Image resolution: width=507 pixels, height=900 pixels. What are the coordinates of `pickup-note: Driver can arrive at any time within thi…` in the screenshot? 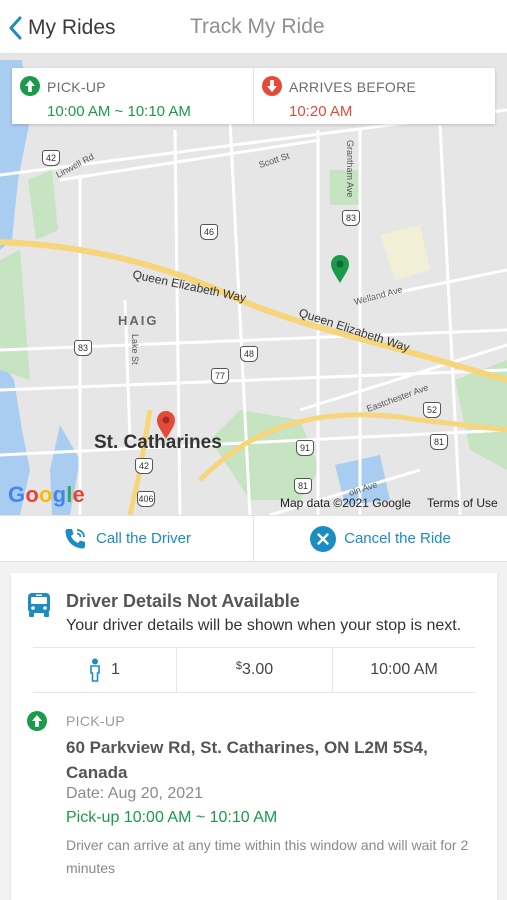 It's located at (267, 856).